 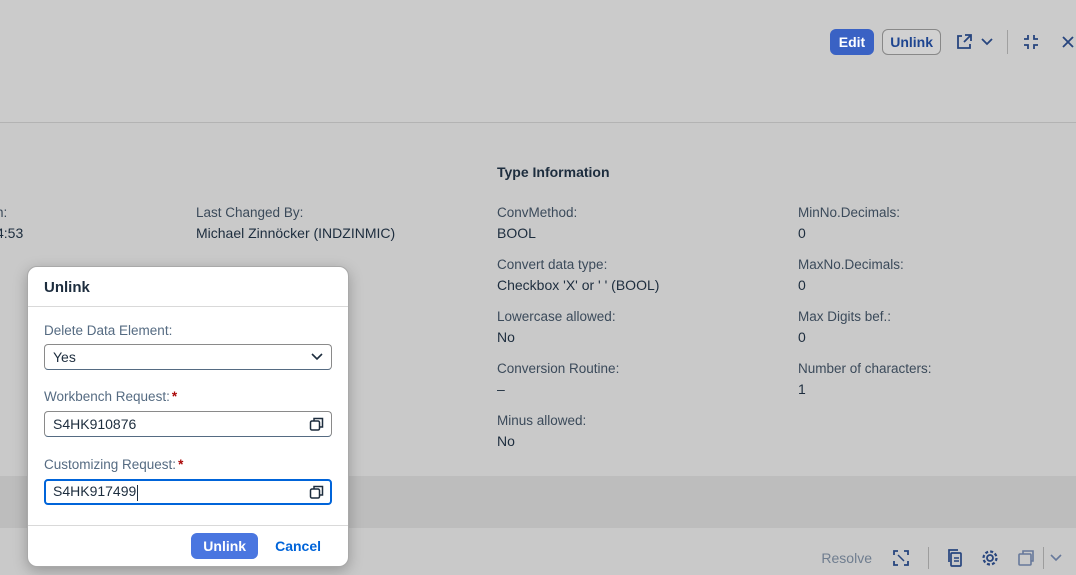 What do you see at coordinates (108, 330) in the screenshot?
I see `delete-data-element-label: Delete Data Element:` at bounding box center [108, 330].